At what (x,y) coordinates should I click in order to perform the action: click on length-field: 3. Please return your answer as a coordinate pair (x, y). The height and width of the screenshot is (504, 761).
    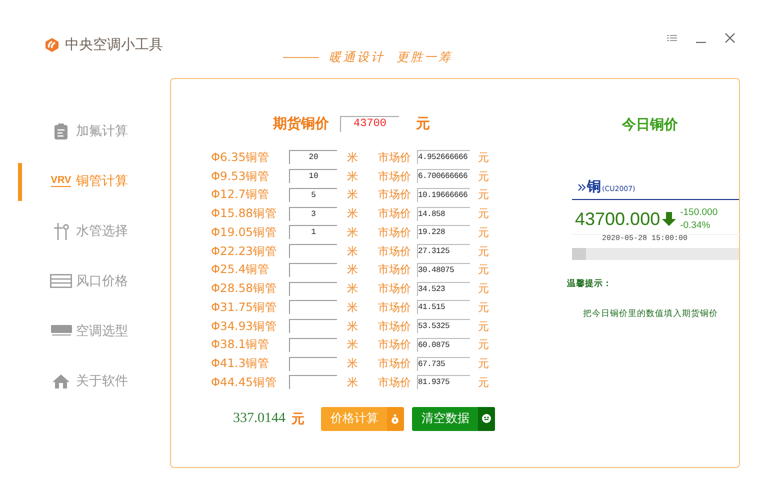
    Looking at the image, I should click on (313, 213).